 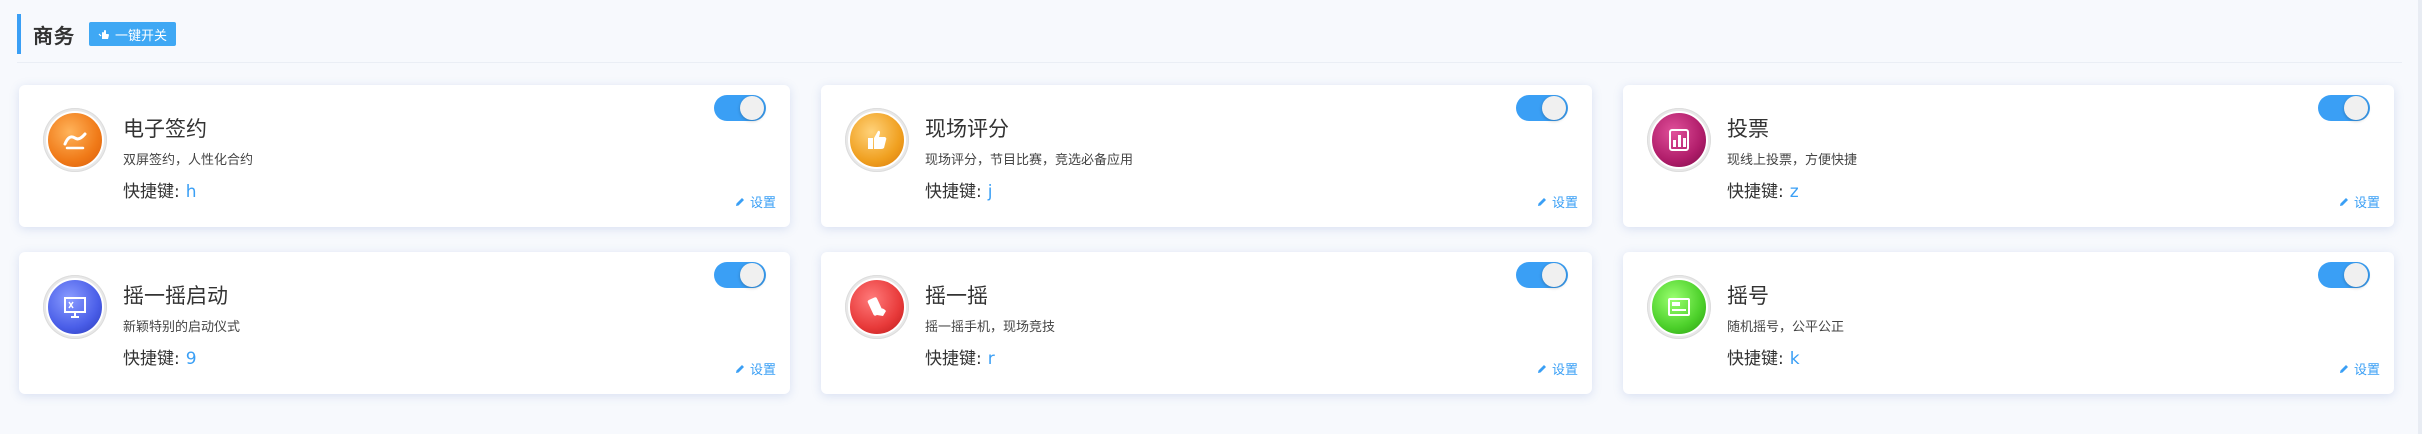 I want to click on bar-chart-icon, so click(x=1679, y=140).